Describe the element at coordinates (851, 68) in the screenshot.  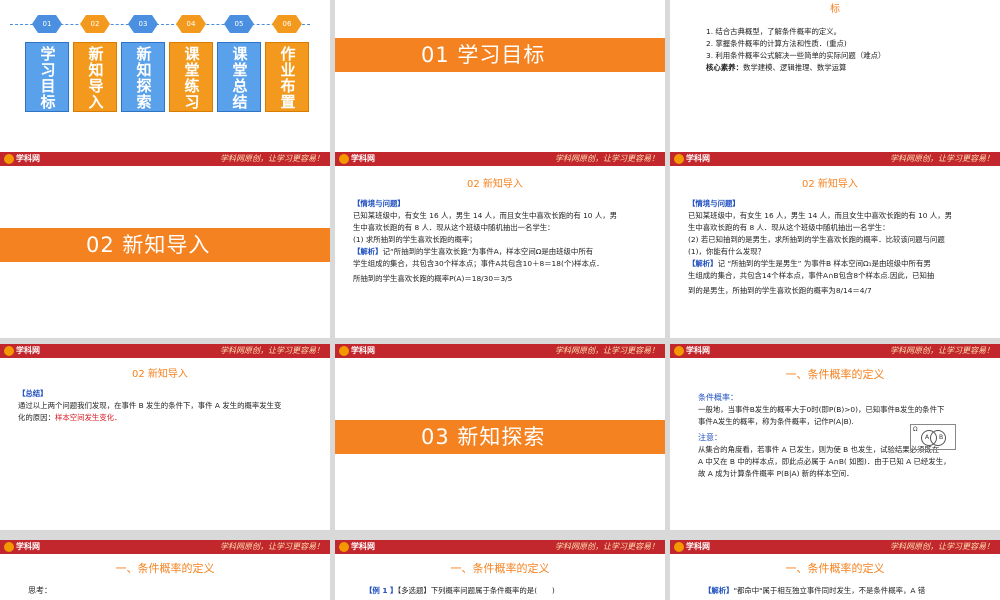
I see `core-literacy: 核心素养：数学建模、逻辑推理、数学运算` at that location.